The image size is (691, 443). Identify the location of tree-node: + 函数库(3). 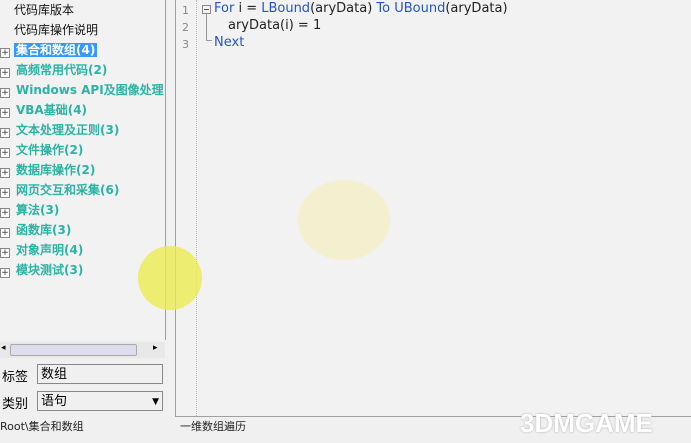
(36, 230).